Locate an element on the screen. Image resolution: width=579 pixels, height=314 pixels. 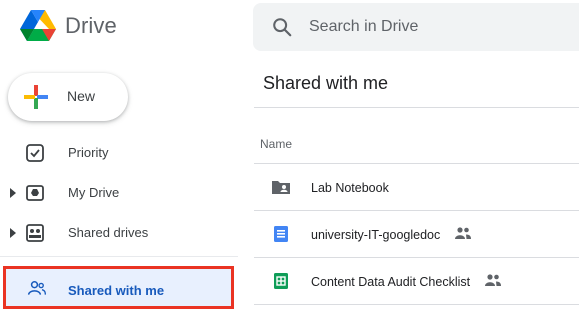
checkbox-icon is located at coordinates (35, 153).